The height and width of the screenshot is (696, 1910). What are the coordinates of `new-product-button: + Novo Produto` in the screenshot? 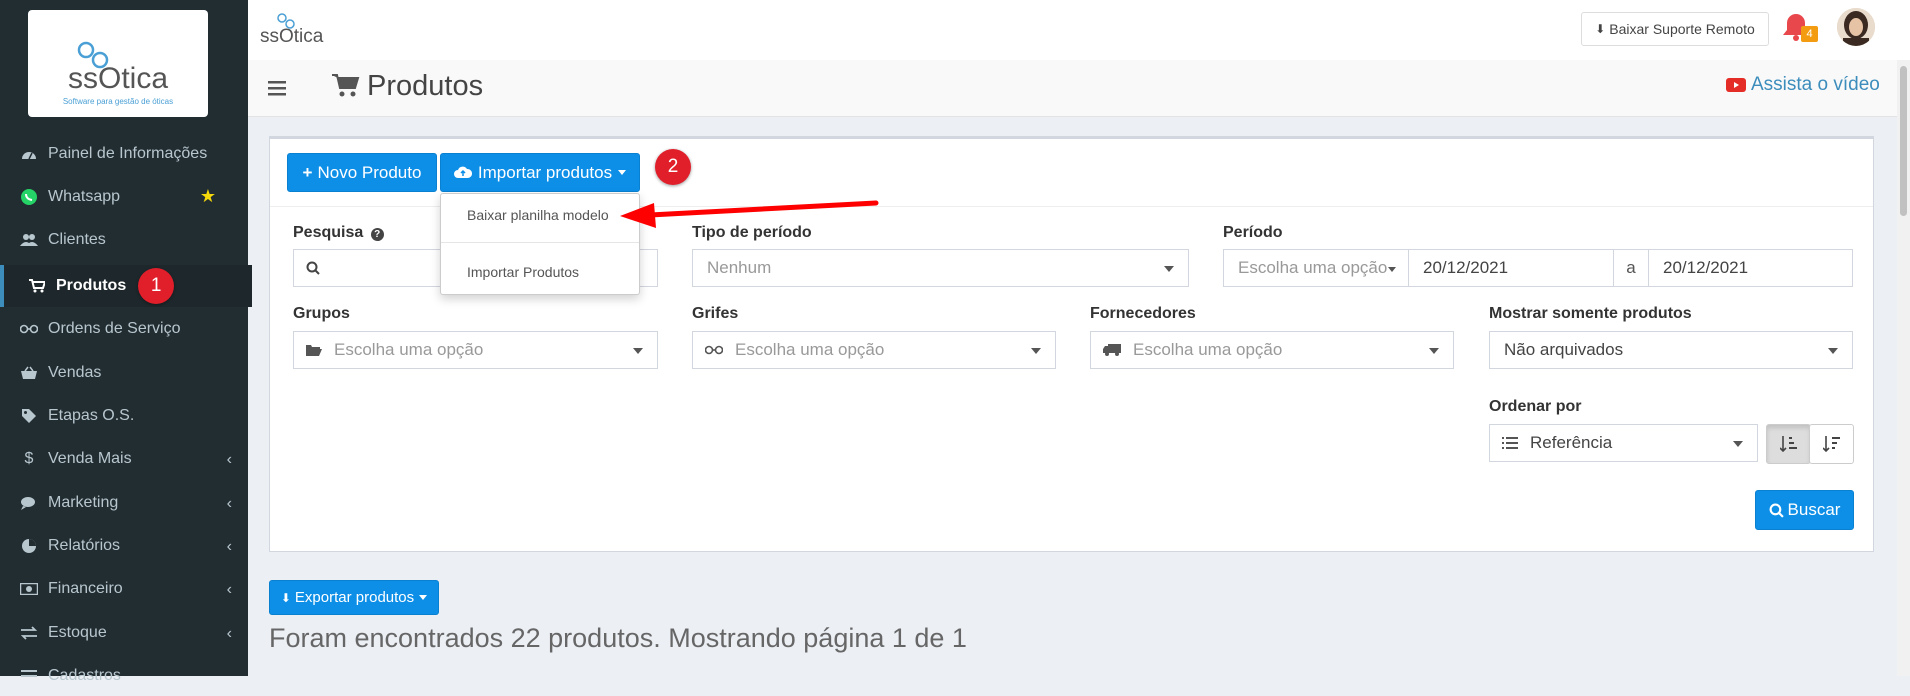 It's located at (362, 172).